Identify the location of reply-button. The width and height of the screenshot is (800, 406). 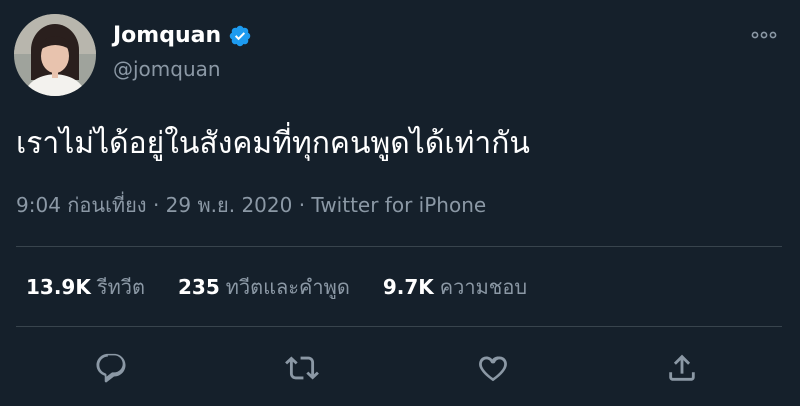
(111, 368).